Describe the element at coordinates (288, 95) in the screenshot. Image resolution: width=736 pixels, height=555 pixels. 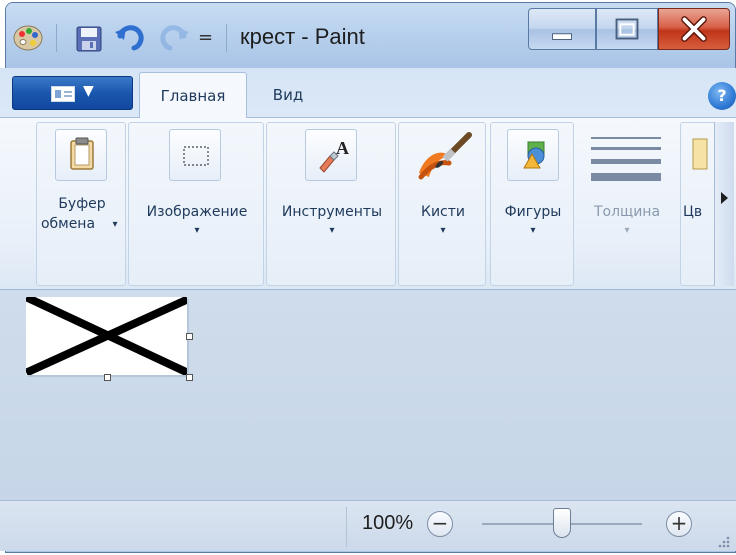
I see `tab-view: Вид` at that location.